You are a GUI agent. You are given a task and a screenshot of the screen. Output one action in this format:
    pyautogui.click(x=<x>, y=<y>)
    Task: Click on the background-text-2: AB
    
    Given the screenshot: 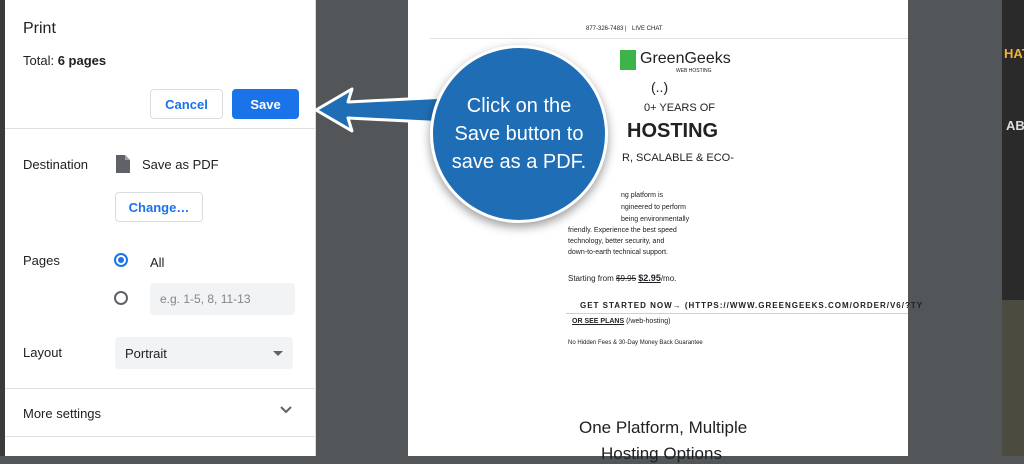 What is the action you would take?
    pyautogui.click(x=1015, y=125)
    